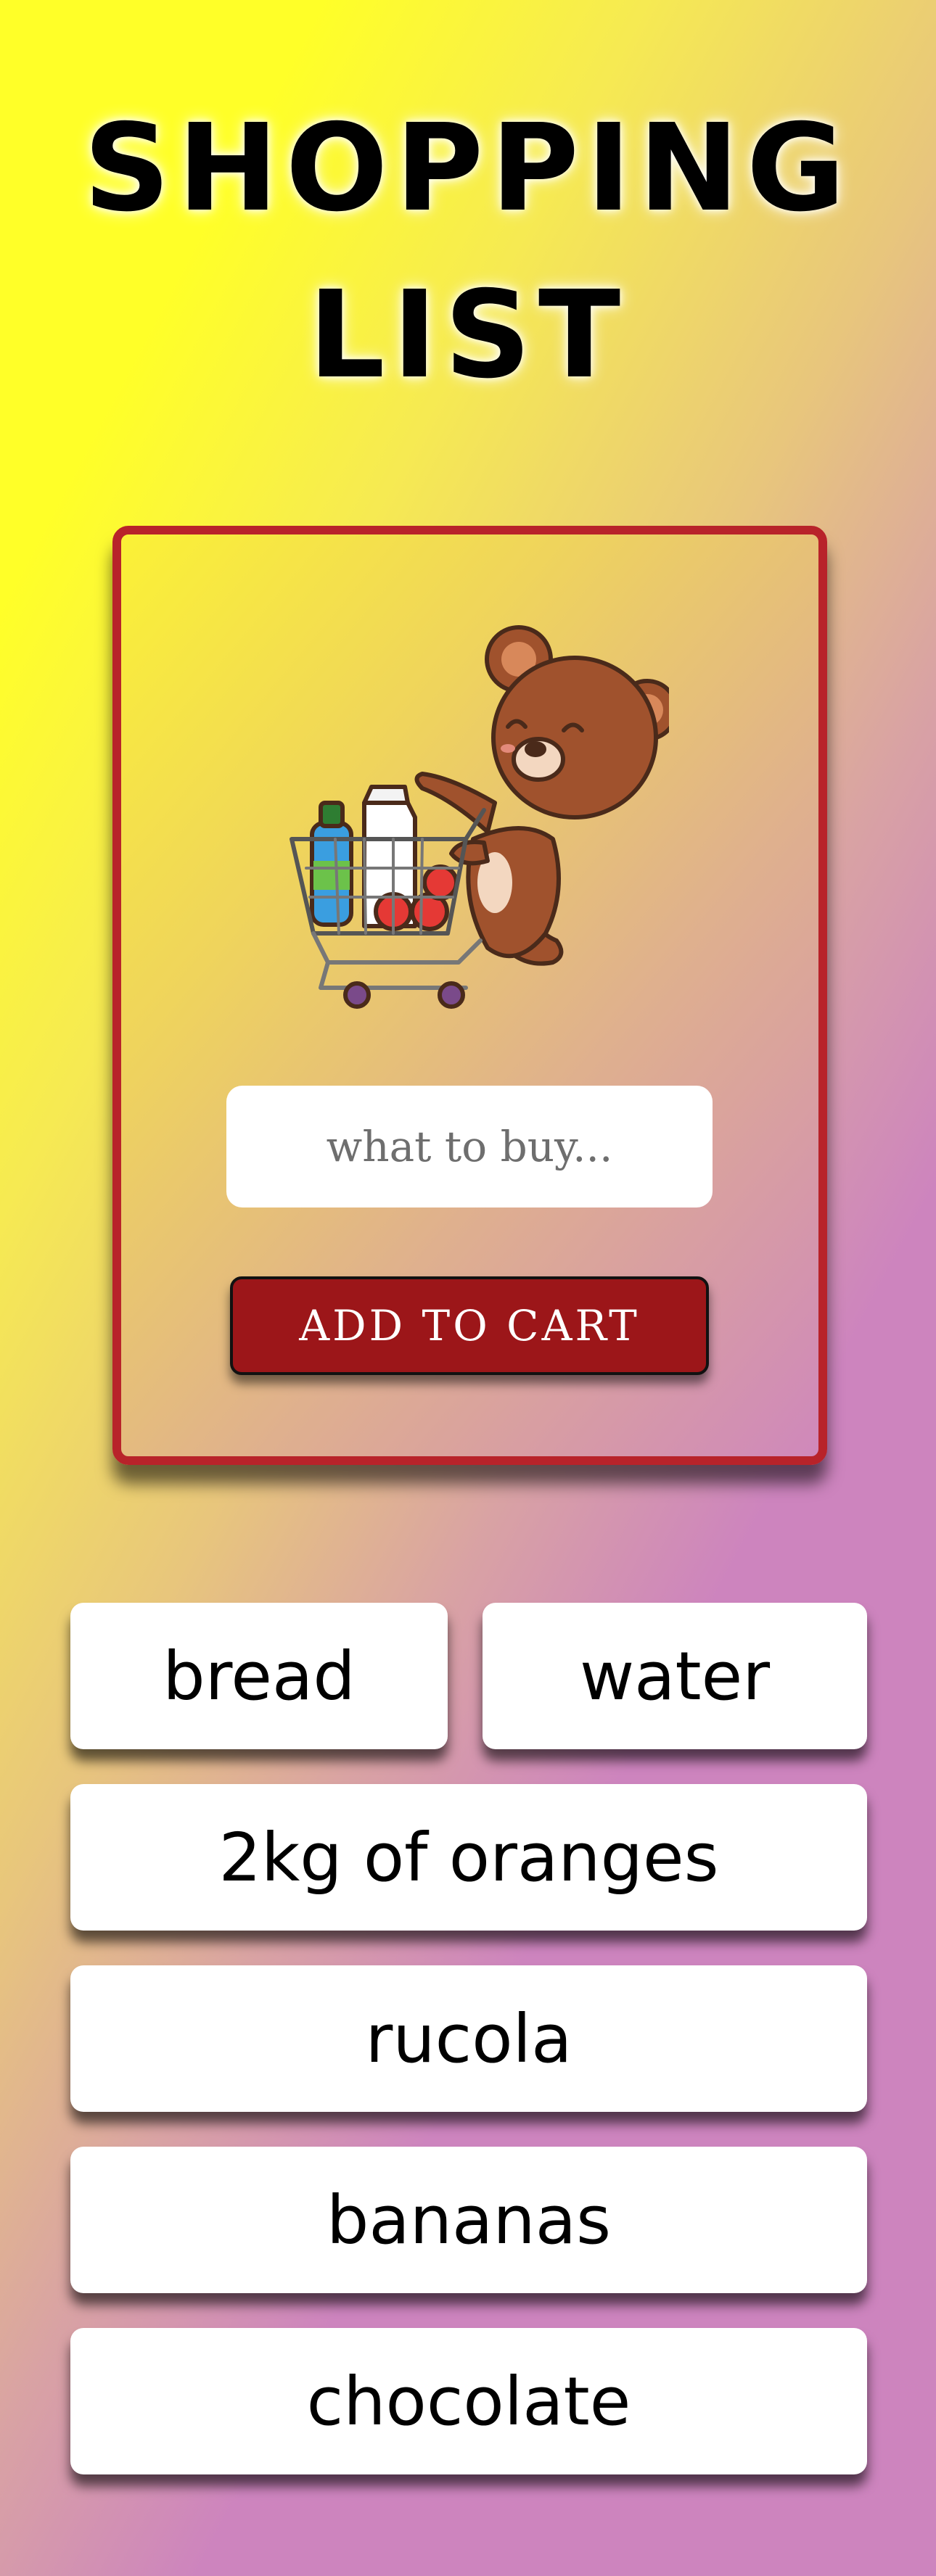  Describe the element at coordinates (468, 2220) in the screenshot. I see `list-item-bananas: bananas` at that location.